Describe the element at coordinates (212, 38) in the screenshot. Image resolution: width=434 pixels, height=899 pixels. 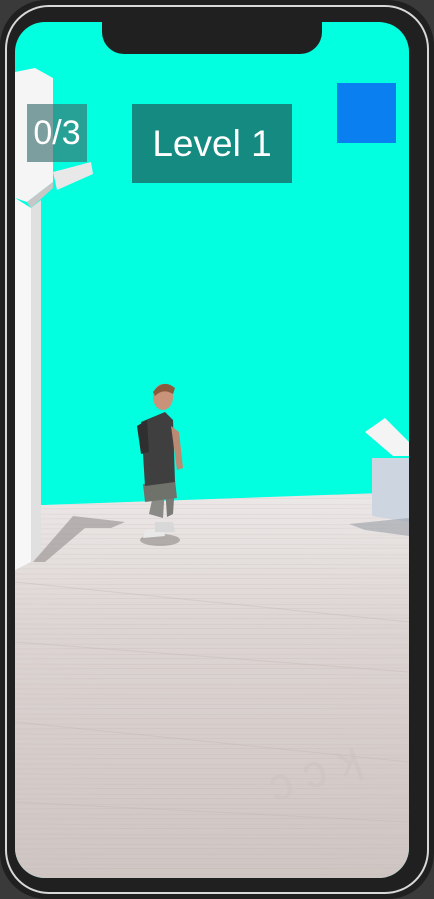
I see `phone-notch` at that location.